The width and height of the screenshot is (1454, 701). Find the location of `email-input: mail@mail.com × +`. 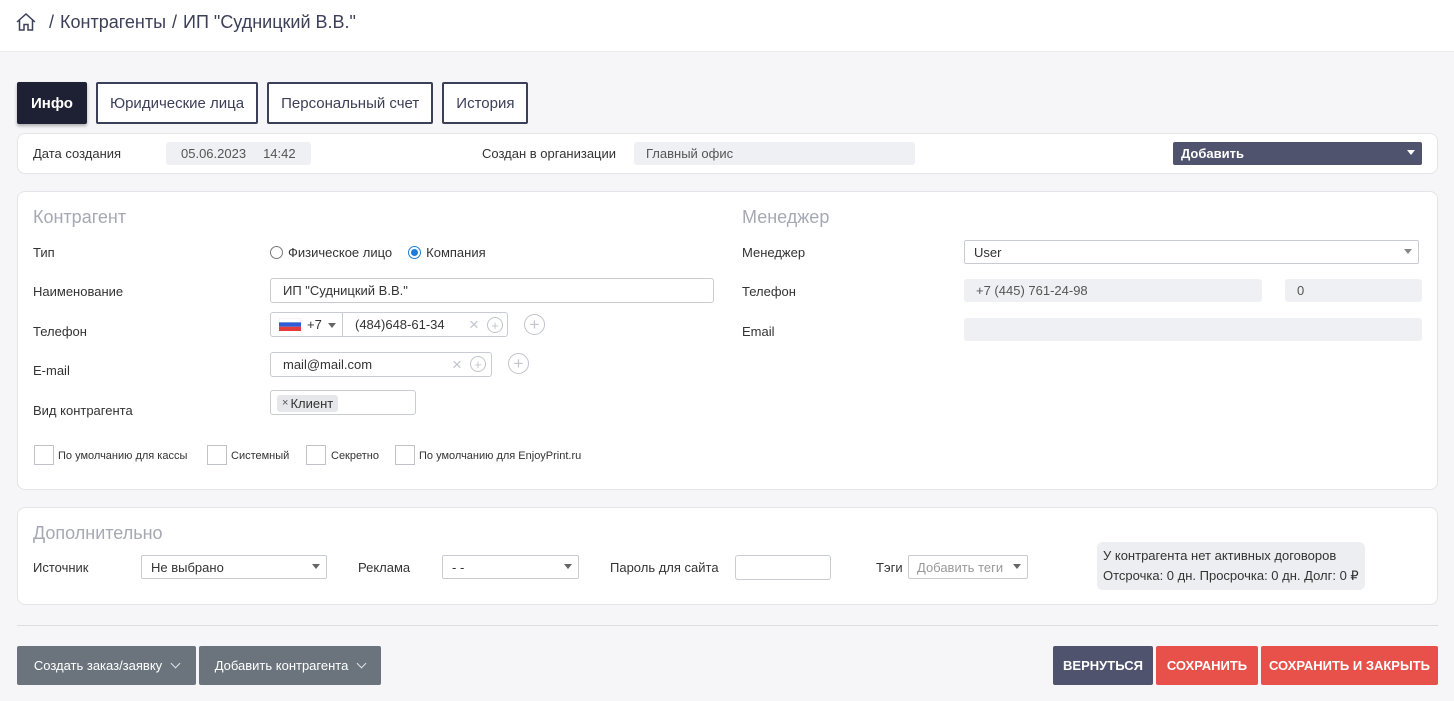

email-input: mail@mail.com × + is located at coordinates (381, 364).